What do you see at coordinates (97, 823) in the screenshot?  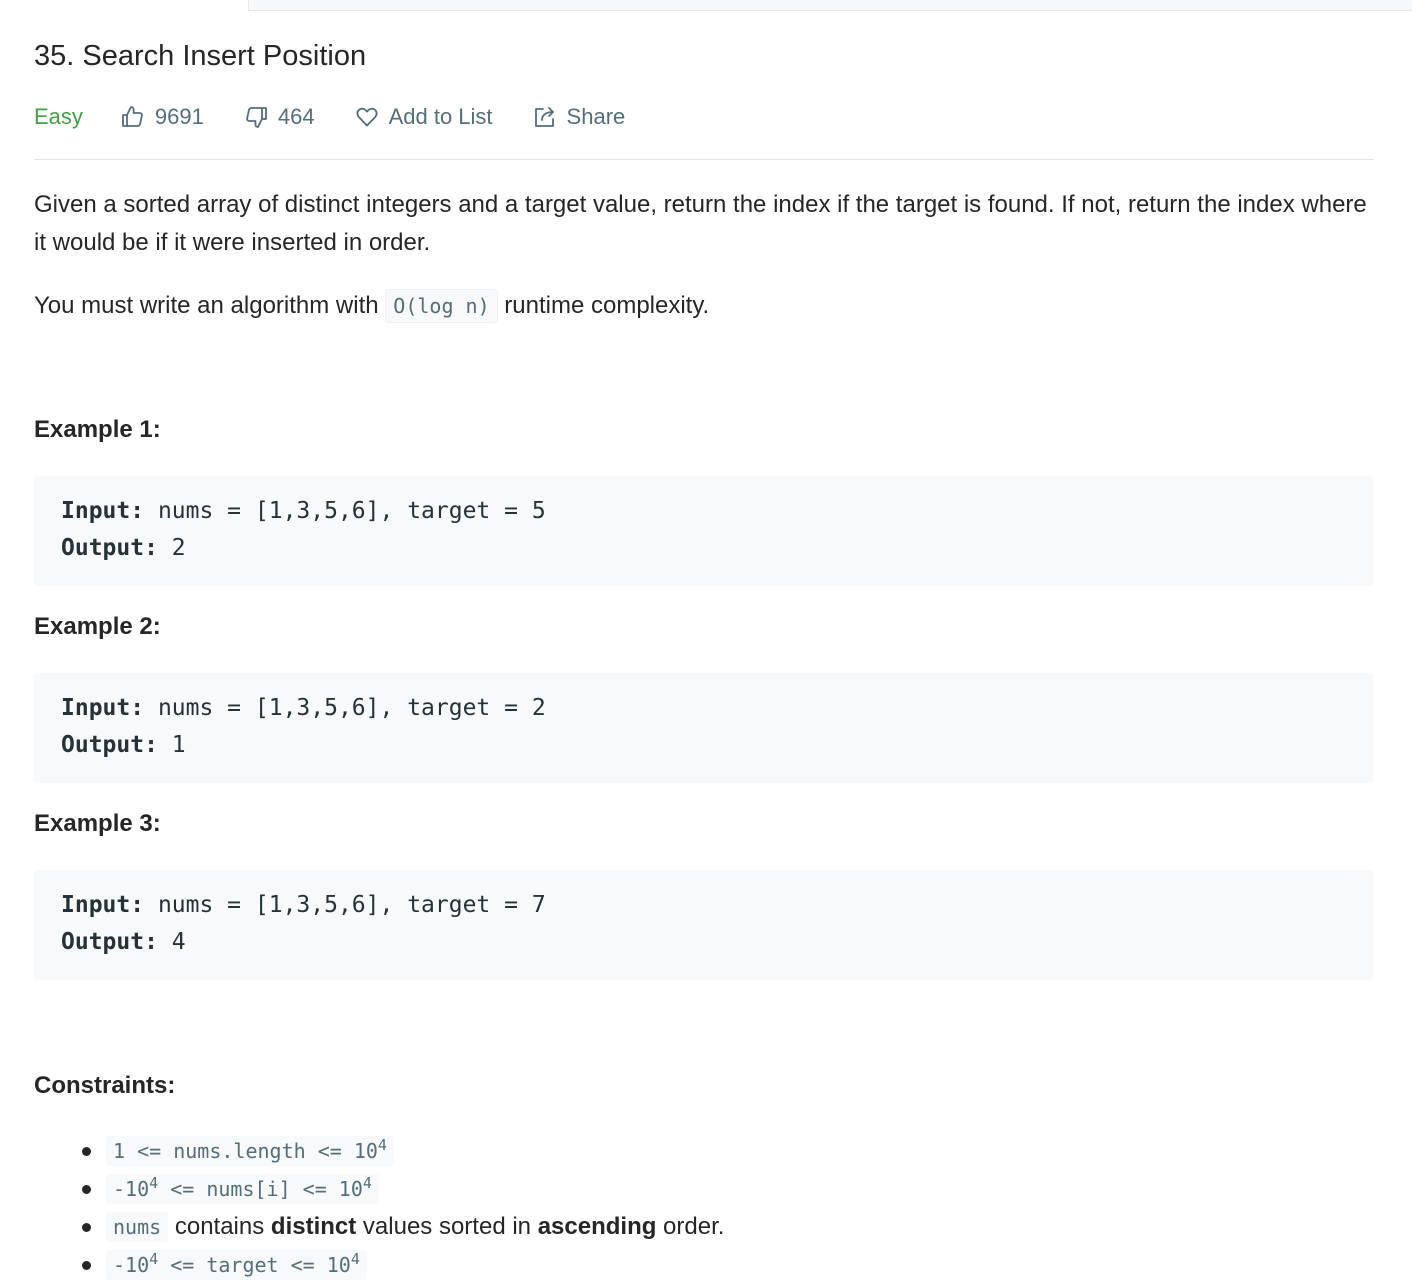 I see `example-3-heading: Example 3:` at bounding box center [97, 823].